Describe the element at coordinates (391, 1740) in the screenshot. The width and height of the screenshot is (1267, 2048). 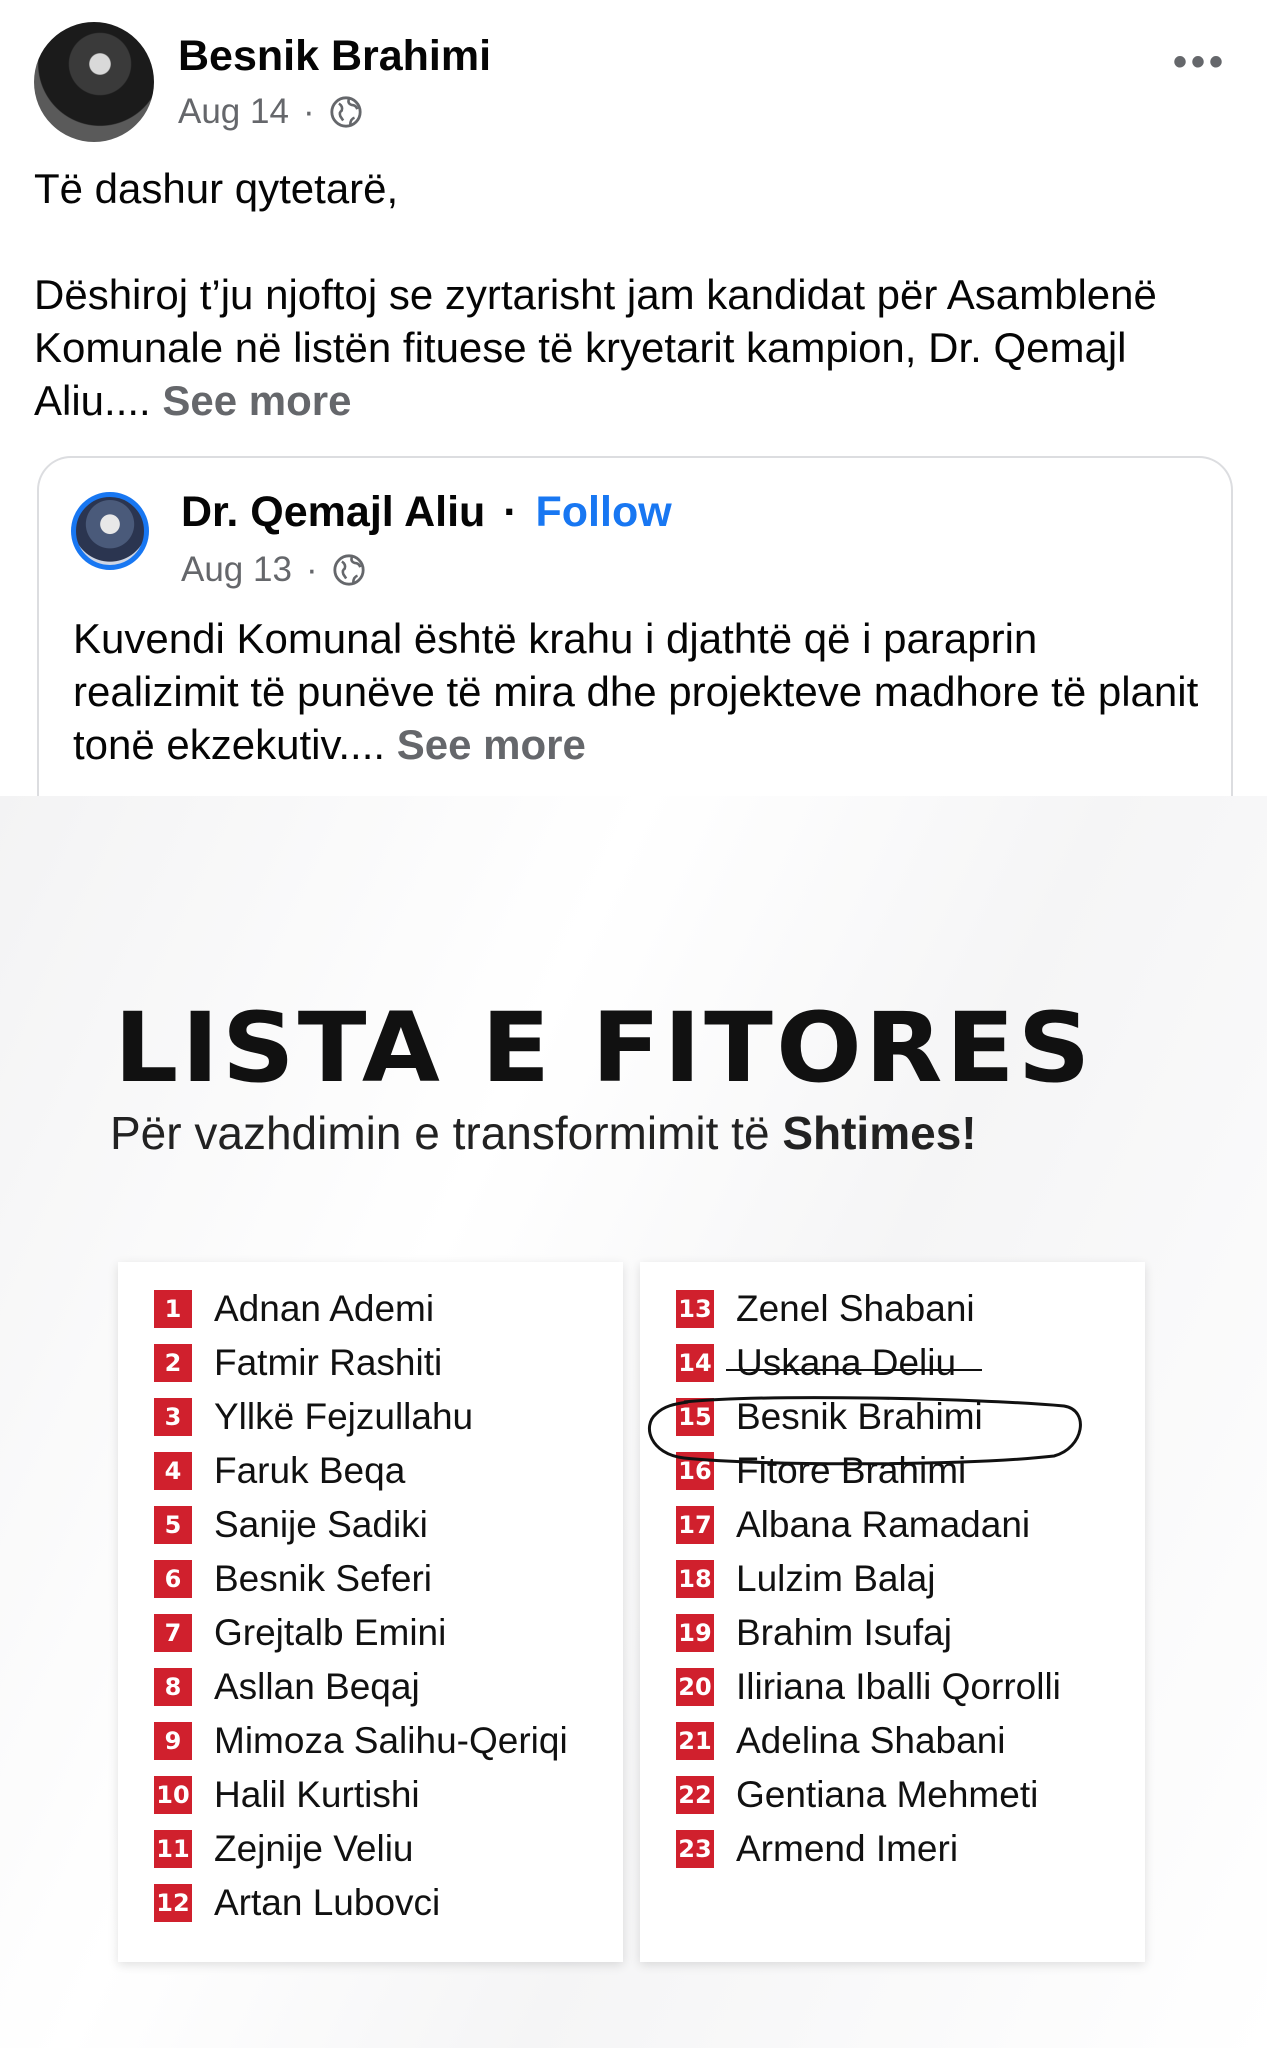
I see `candidate-name: Mimoza Salihu-Qeriqi` at that location.